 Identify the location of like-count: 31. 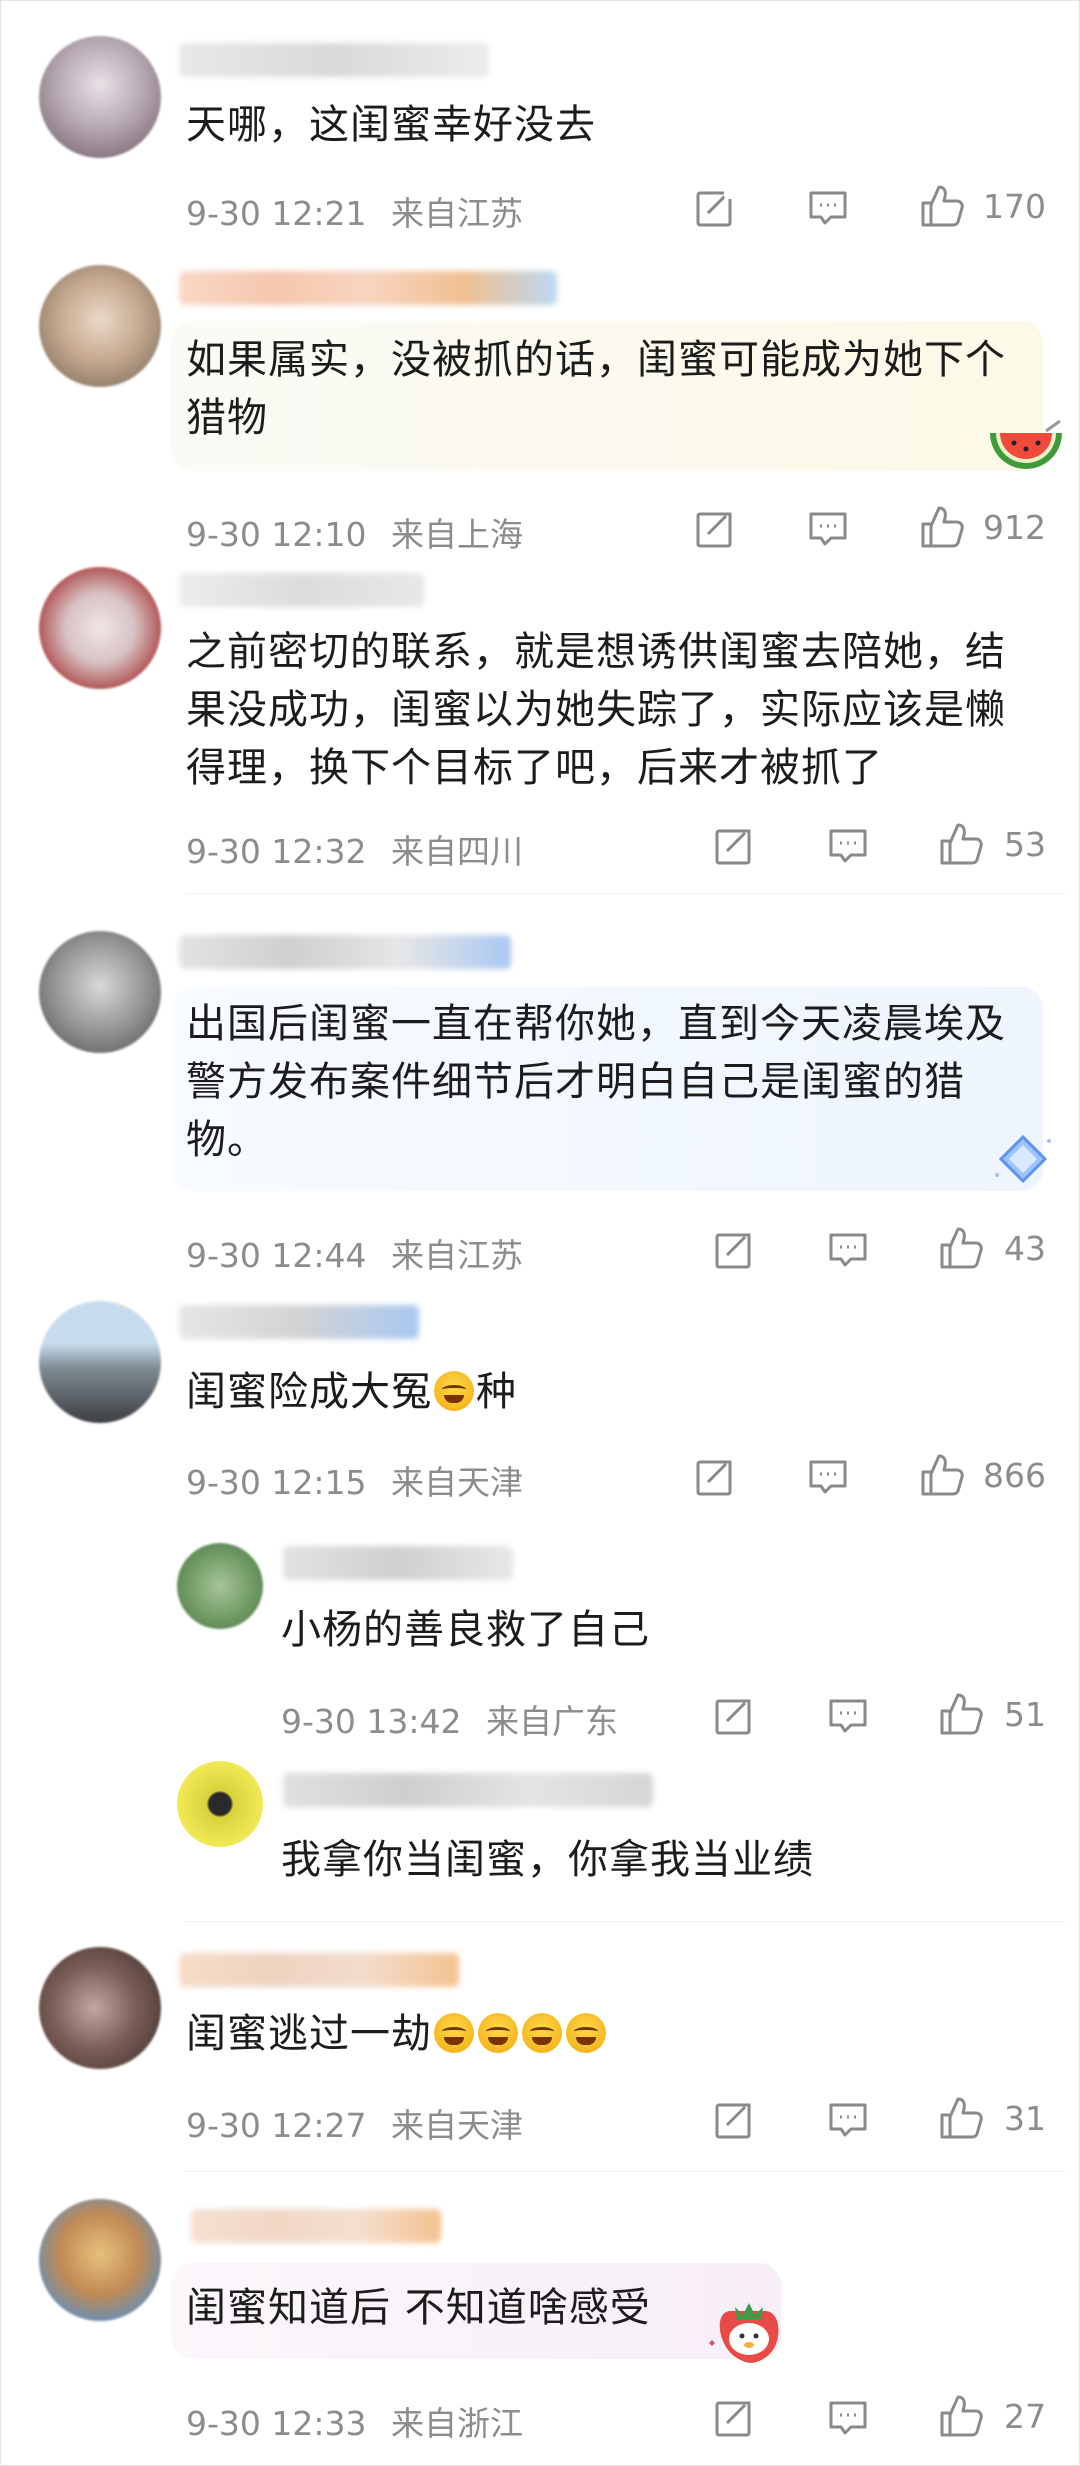
(1025, 2118).